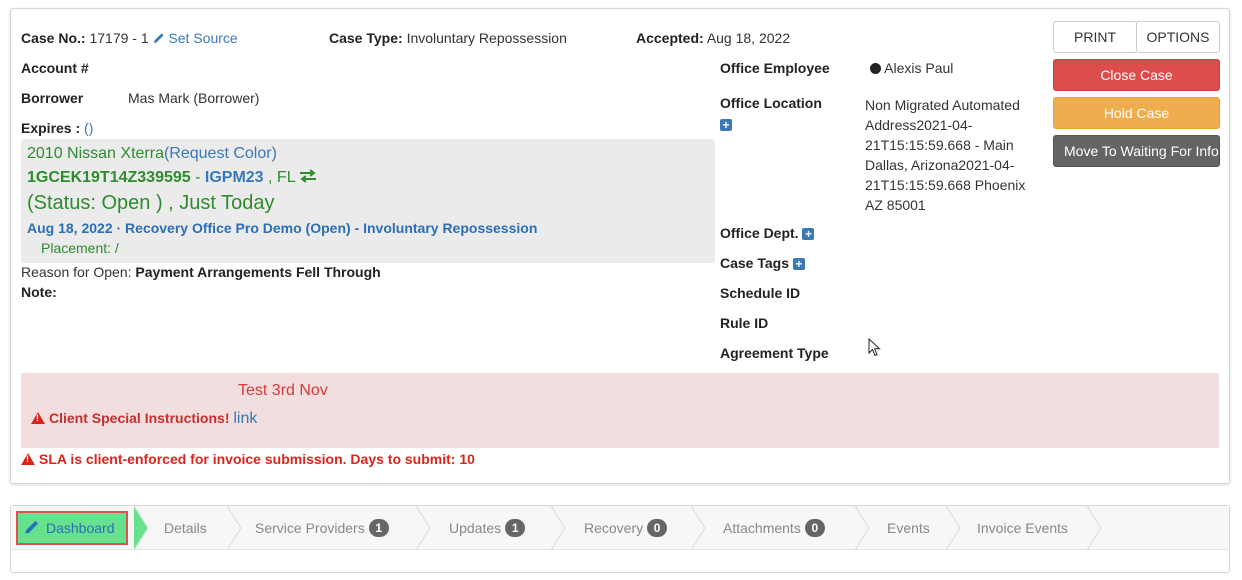 Image resolution: width=1242 pixels, height=580 pixels. Describe the element at coordinates (1178, 37) in the screenshot. I see `options-button: OPTIONS` at that location.